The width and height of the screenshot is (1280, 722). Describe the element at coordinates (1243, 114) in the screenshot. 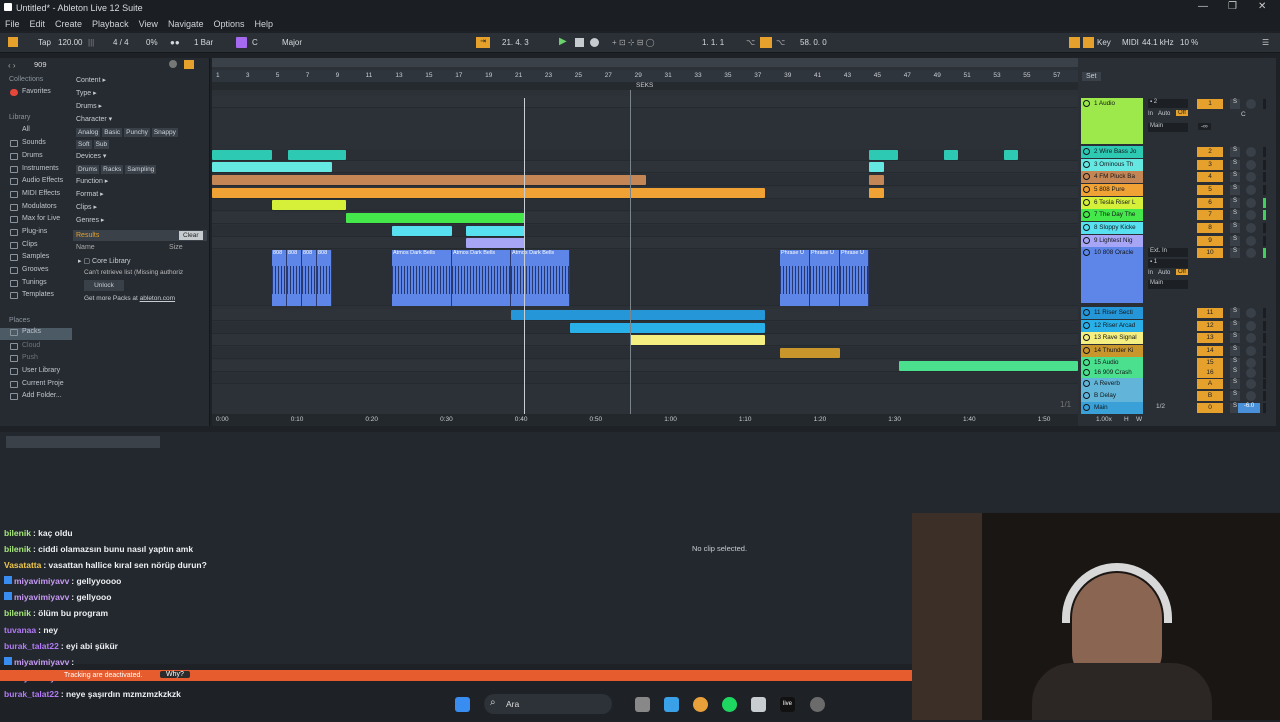

I see `pan-knob: C` at that location.